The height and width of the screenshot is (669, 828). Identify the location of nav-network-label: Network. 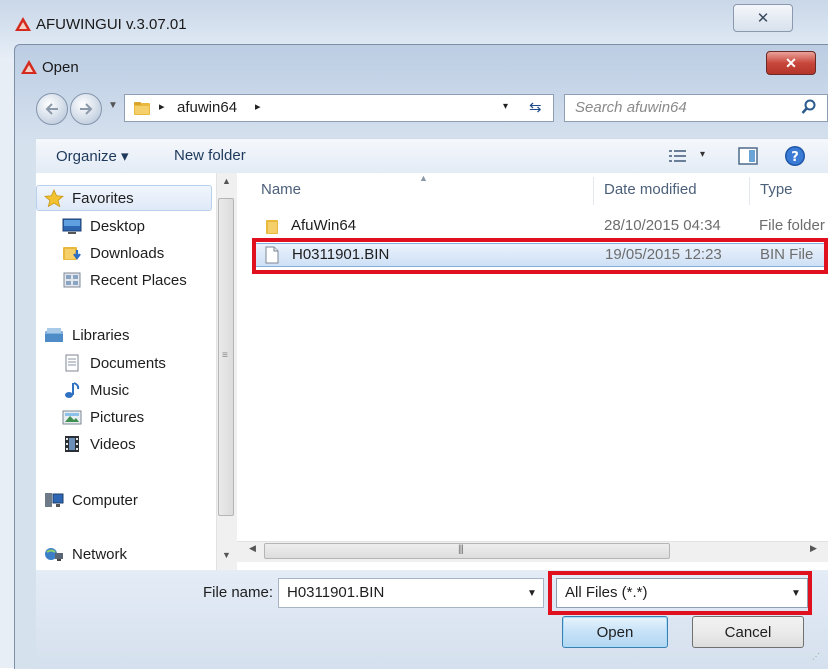
(100, 554).